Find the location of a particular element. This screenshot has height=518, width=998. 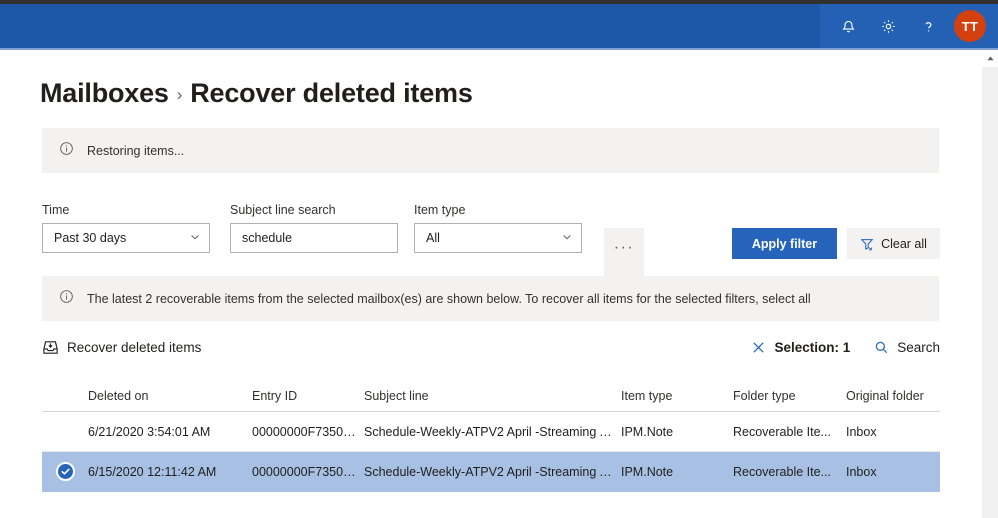

recover-deleted-items-command: Recover deleted items is located at coordinates (121, 347).